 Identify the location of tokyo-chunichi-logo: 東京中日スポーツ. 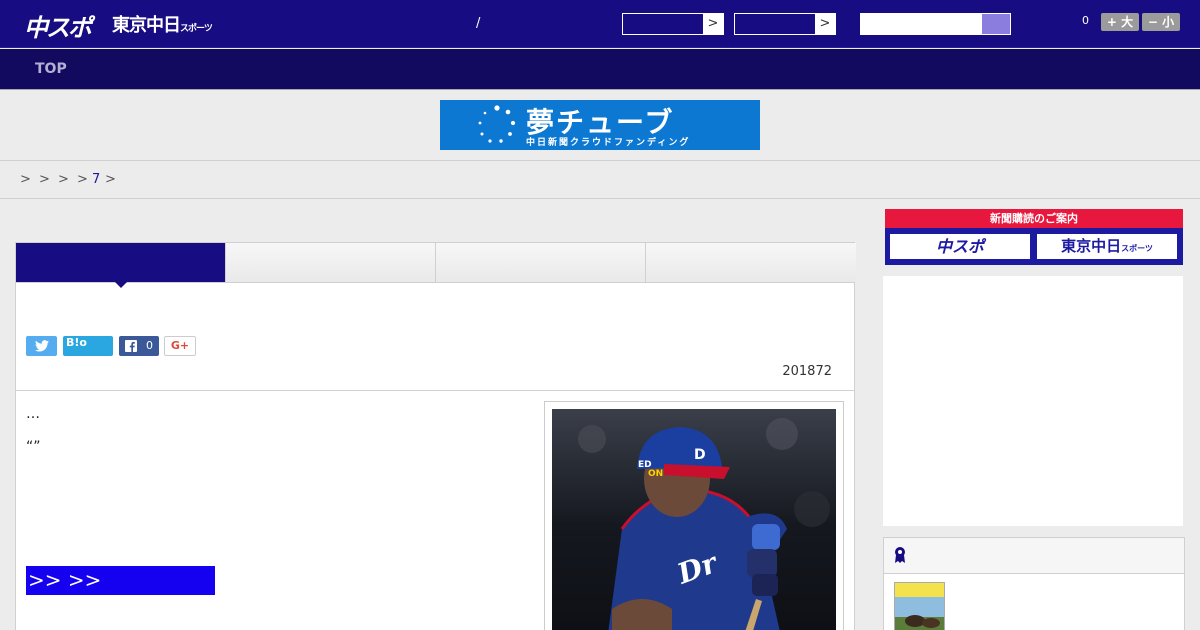
(162, 24).